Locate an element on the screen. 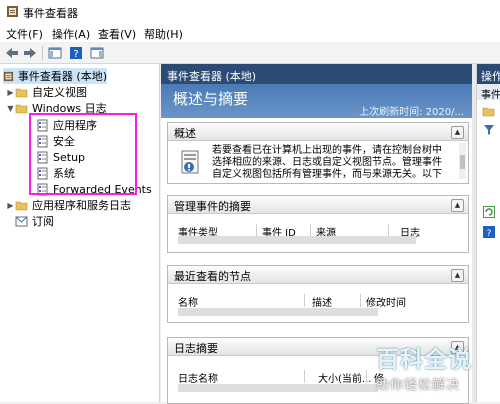 The height and width of the screenshot is (404, 500). title-bar: 事件查看器 is located at coordinates (250, 12).